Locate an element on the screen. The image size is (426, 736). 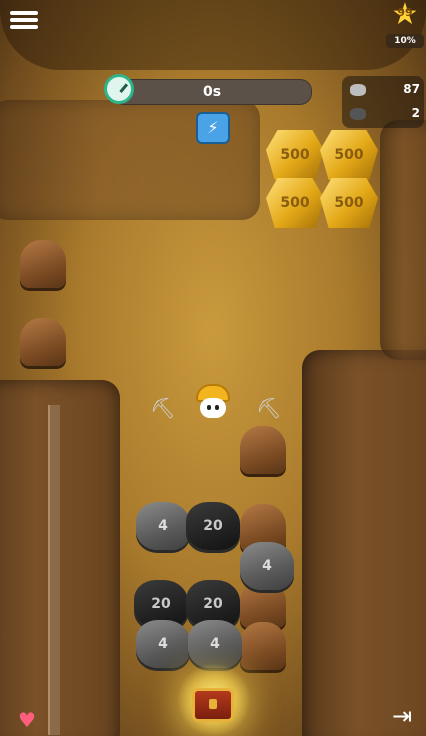
menu-button is located at coordinates (24, 21).